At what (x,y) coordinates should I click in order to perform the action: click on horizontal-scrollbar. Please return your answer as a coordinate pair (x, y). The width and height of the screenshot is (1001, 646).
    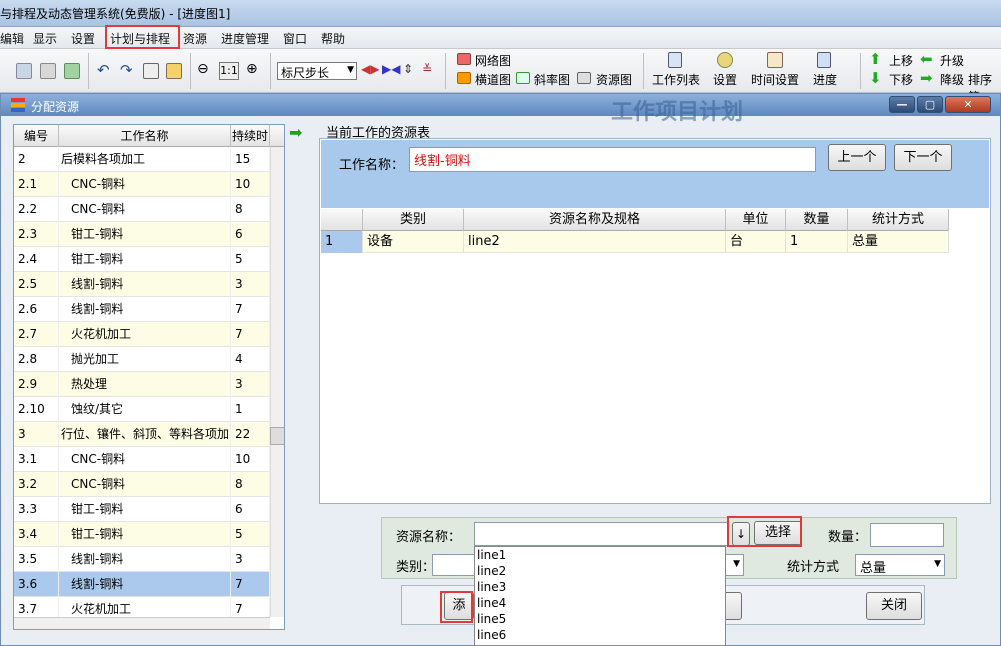
    Looking at the image, I should click on (142, 623).